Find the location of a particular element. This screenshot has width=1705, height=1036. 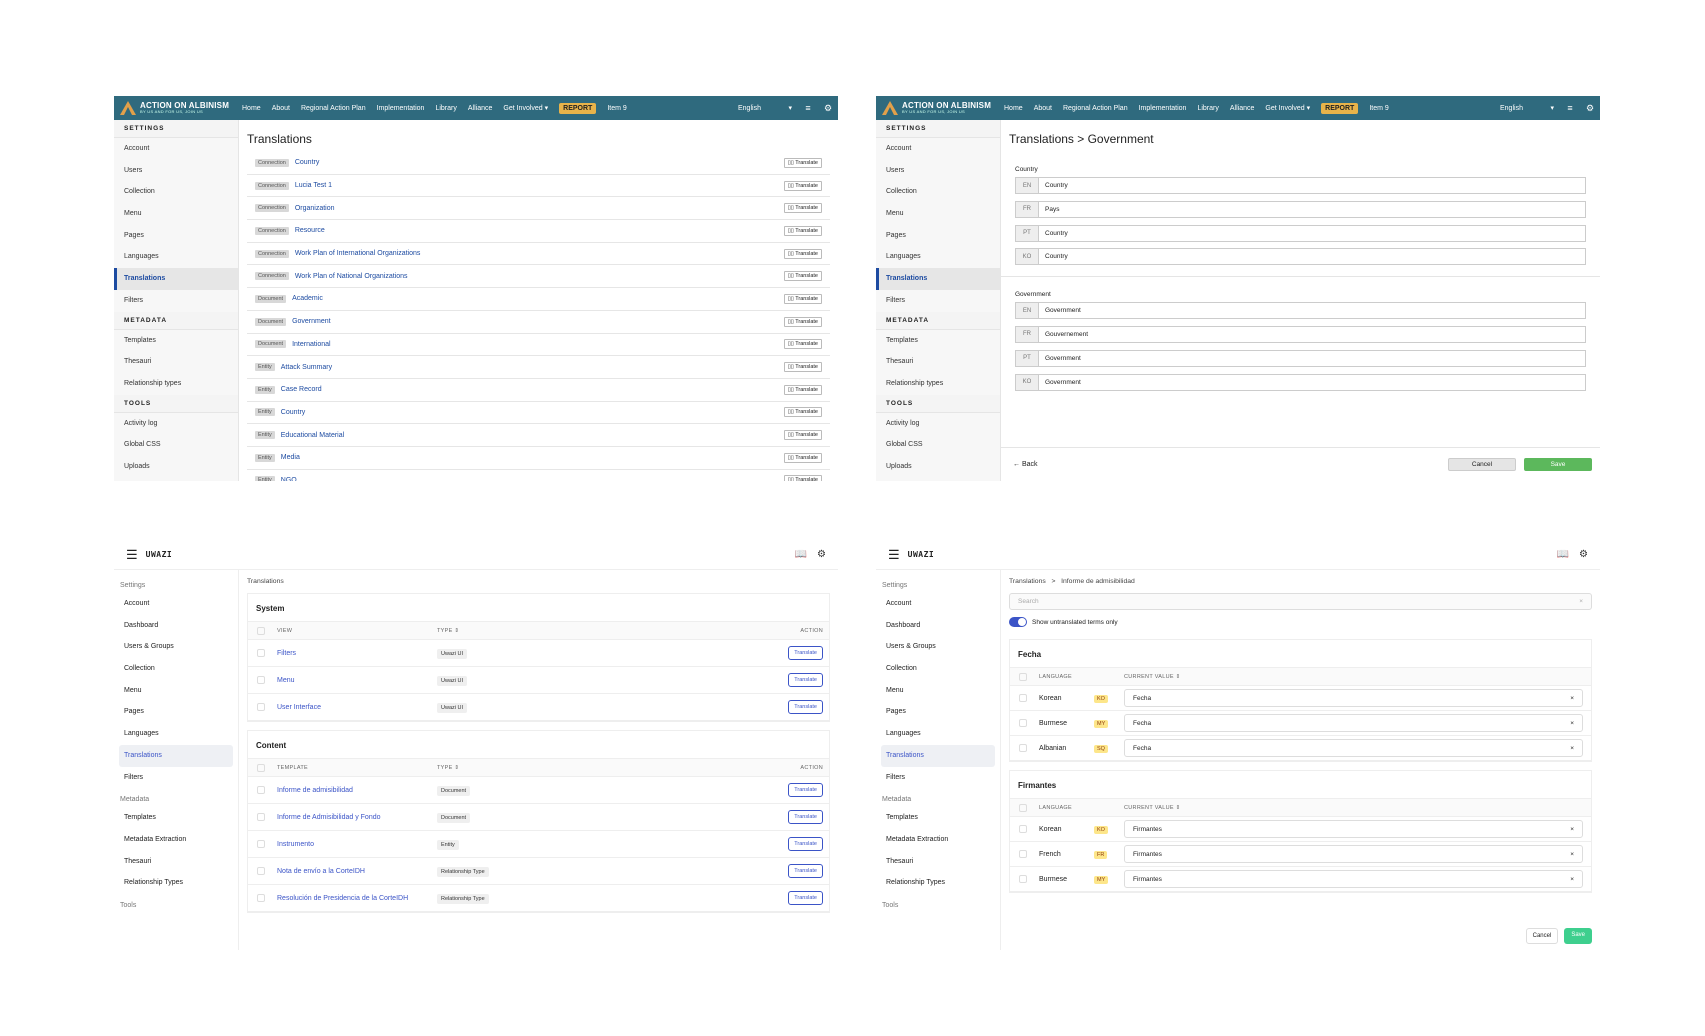

row-link: International is located at coordinates (538, 344).